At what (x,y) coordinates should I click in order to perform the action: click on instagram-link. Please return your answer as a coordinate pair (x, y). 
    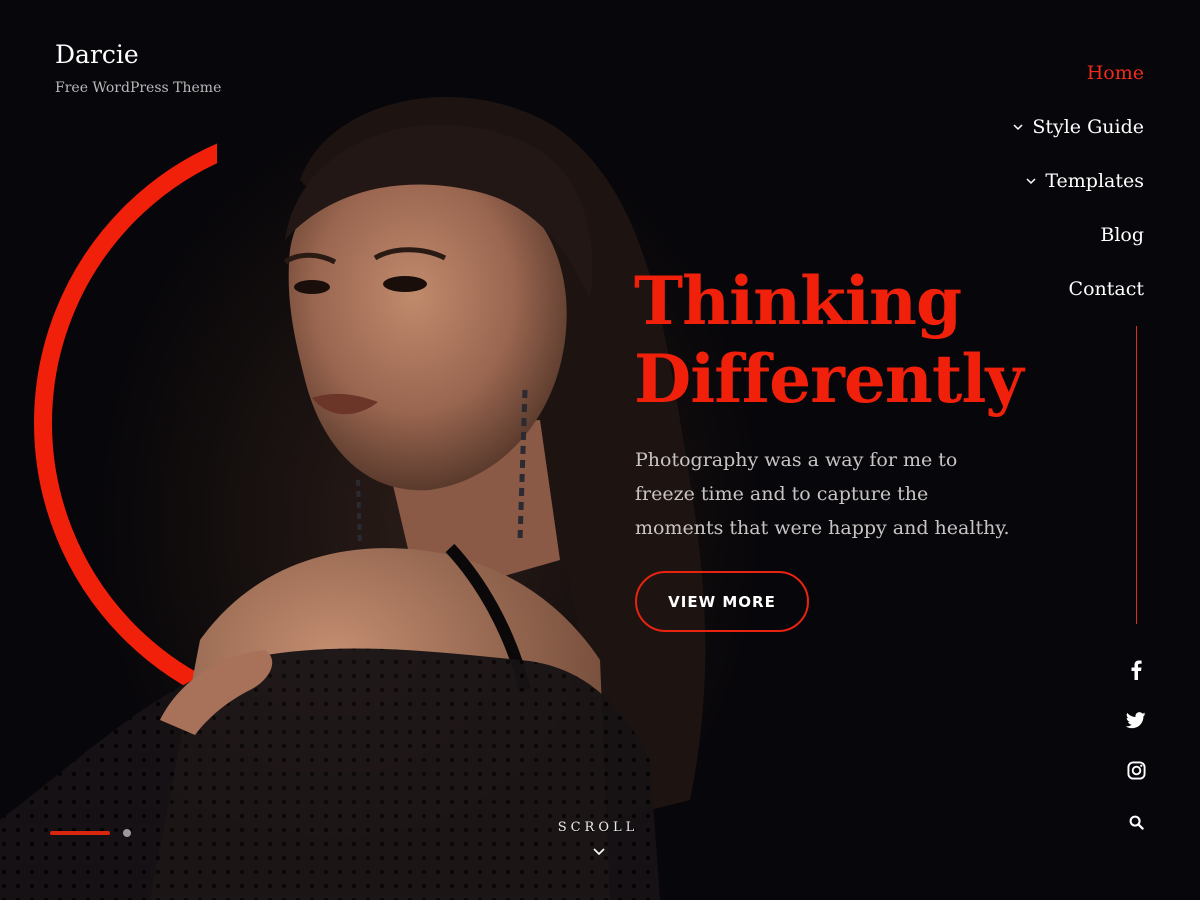
    Looking at the image, I should click on (1136, 770).